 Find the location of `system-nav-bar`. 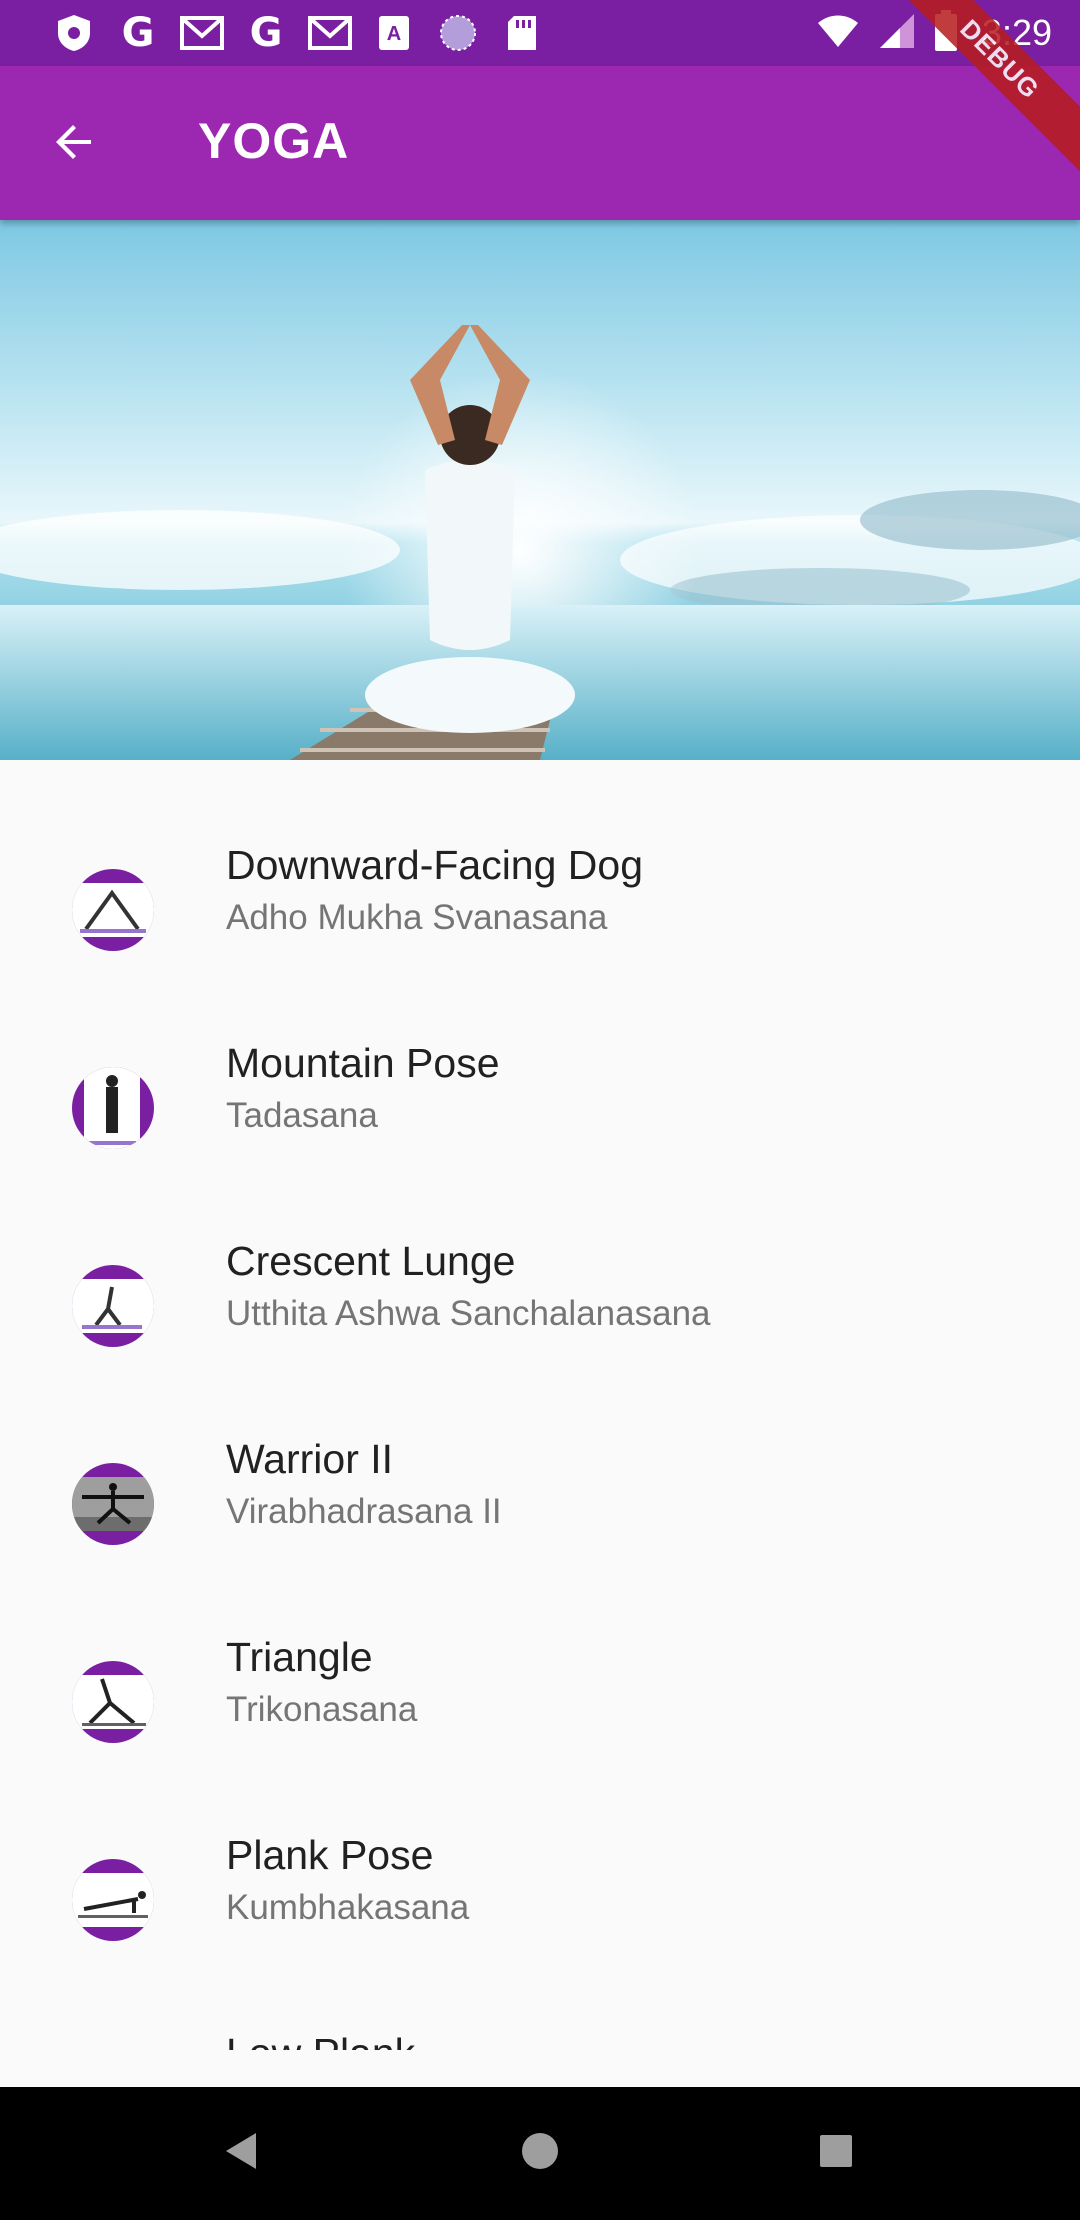

system-nav-bar is located at coordinates (540, 2153).